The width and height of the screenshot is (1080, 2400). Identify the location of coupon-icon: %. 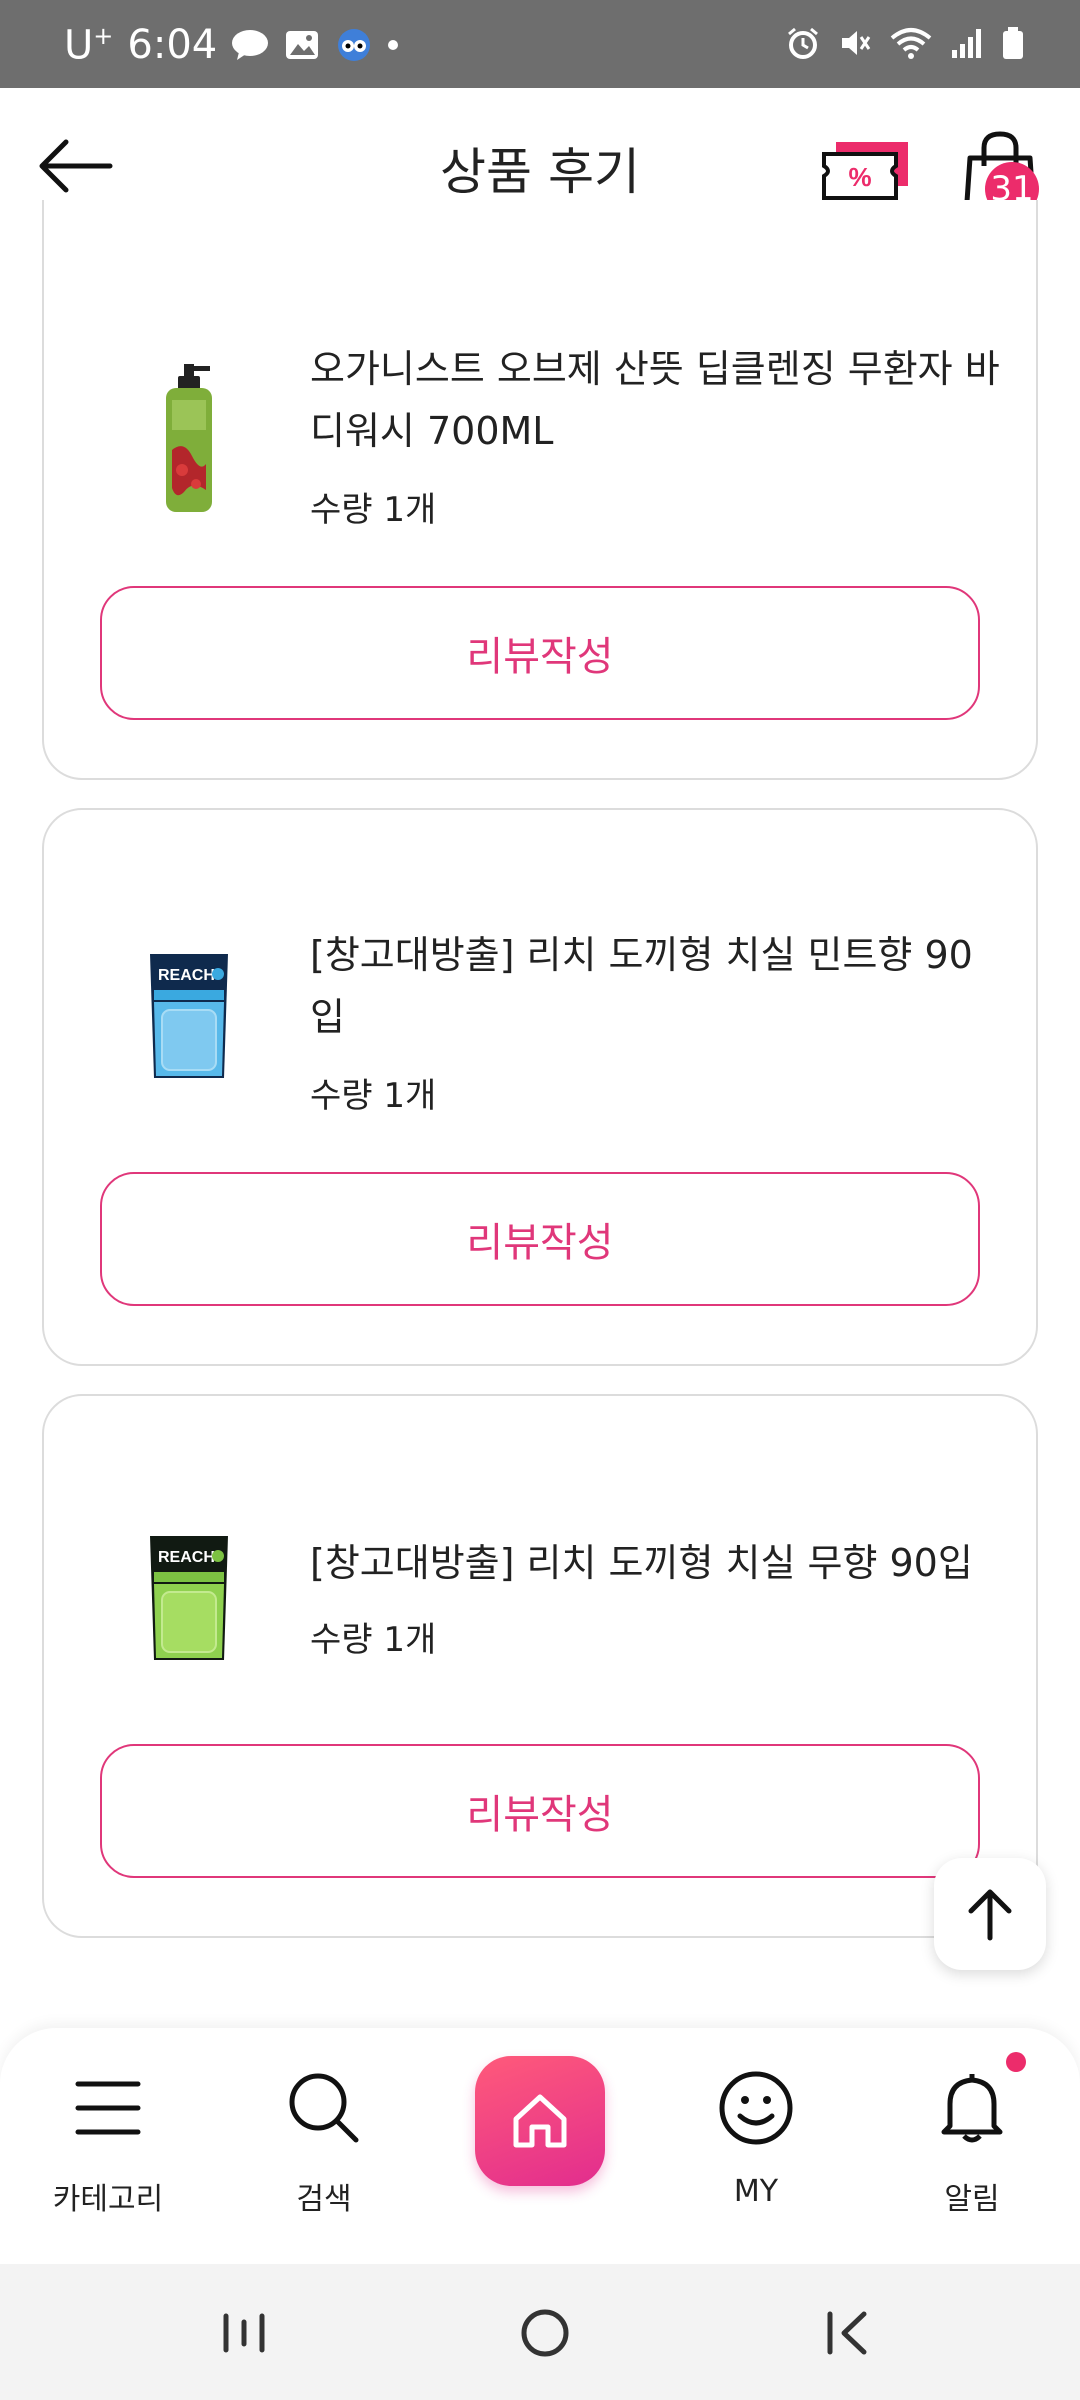
(866, 171).